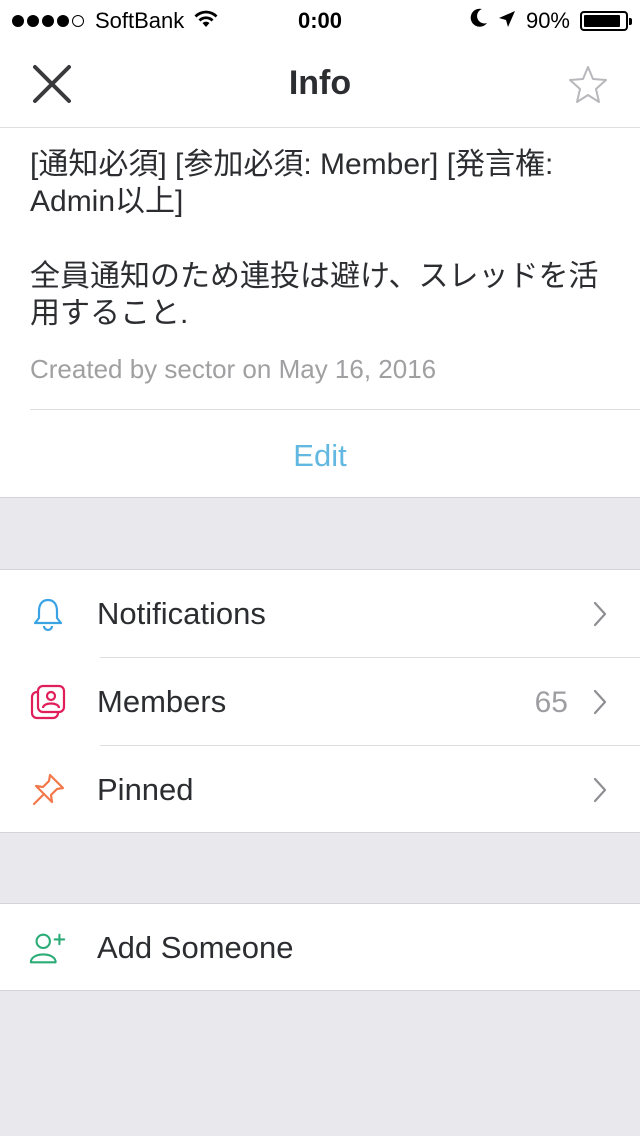 The image size is (640, 1136). I want to click on created-by: Created by sector on May 16, 2016, so click(233, 369).